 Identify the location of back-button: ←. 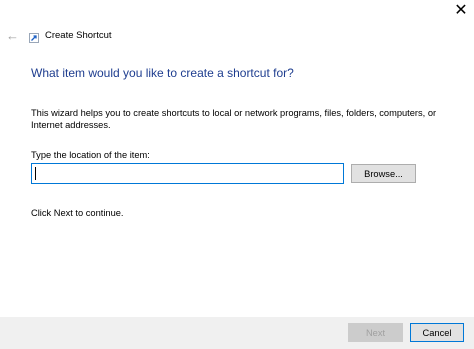
(13, 35).